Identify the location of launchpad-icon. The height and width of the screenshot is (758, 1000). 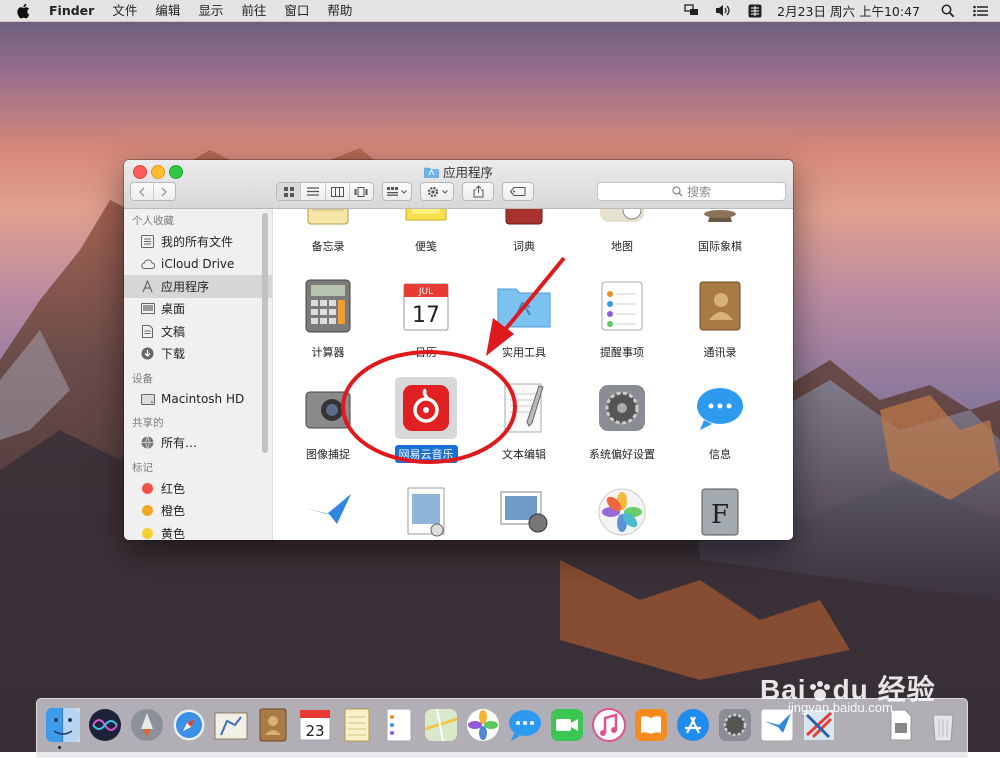
(147, 725).